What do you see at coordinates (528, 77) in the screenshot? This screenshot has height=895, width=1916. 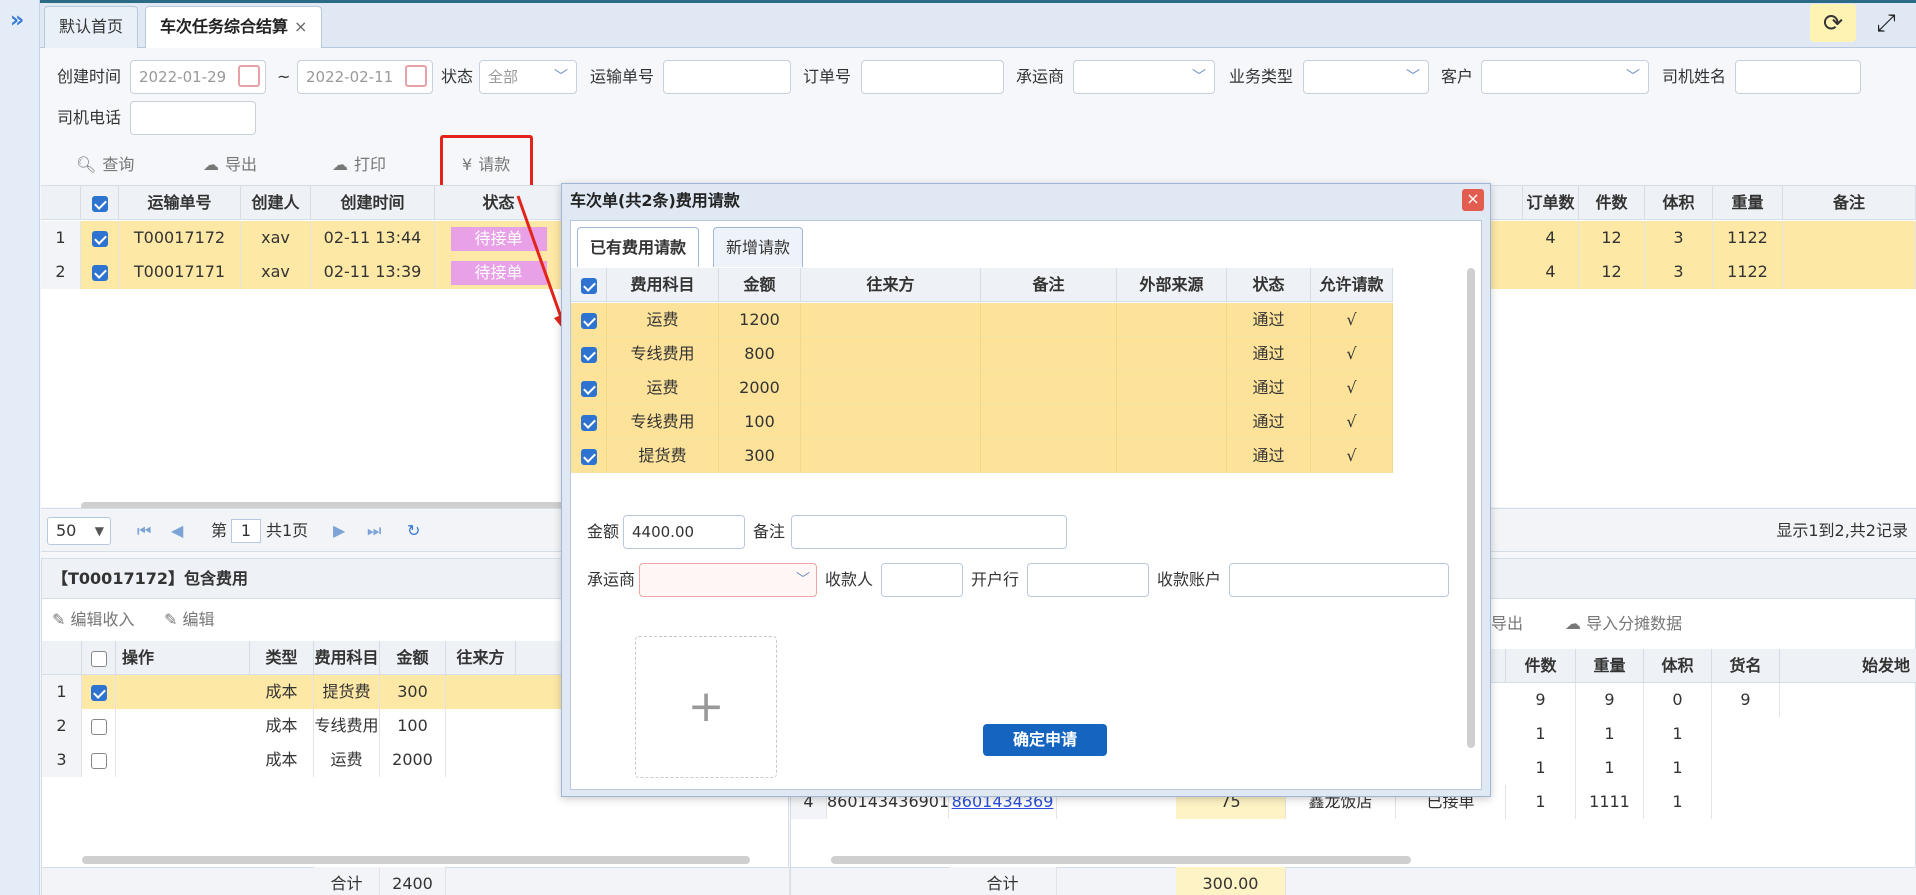 I see `status-select: 全部 ﹀` at bounding box center [528, 77].